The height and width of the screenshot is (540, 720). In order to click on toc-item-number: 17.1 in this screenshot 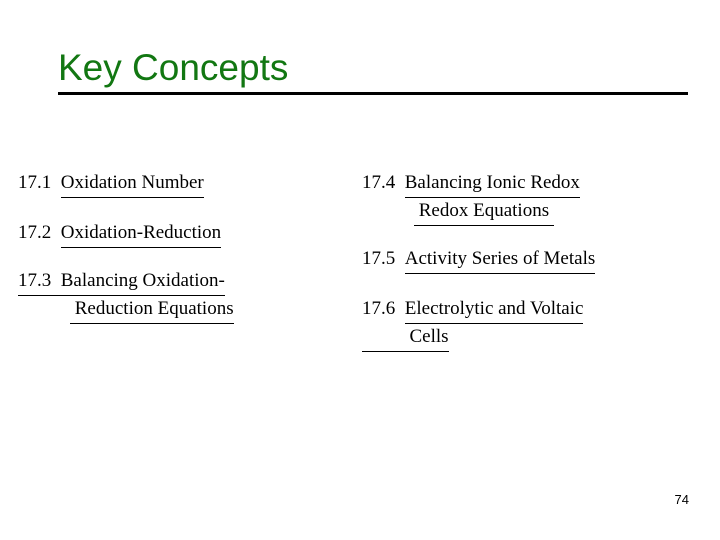, I will do `click(35, 182)`.